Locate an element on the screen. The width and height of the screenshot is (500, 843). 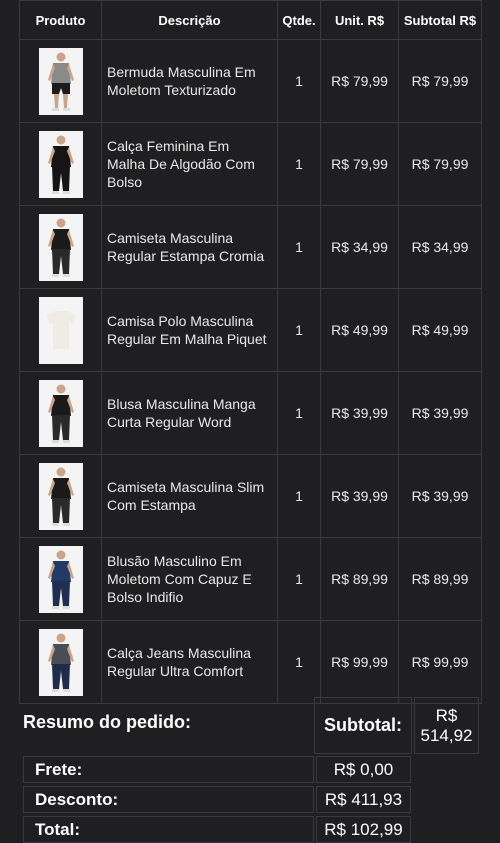
header-subtotal: Subtotal R$ is located at coordinates (440, 20).